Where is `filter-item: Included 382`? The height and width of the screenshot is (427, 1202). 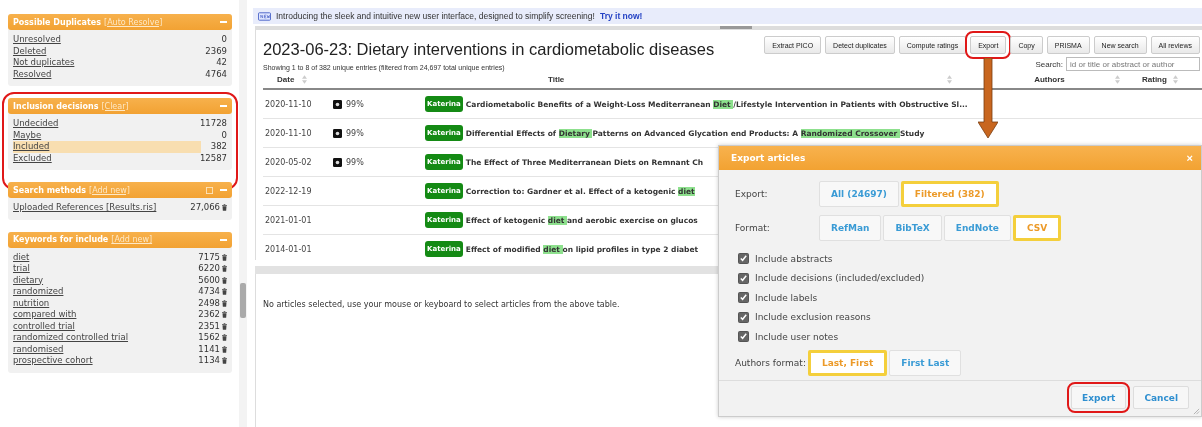 filter-item: Included 382 is located at coordinates (120, 147).